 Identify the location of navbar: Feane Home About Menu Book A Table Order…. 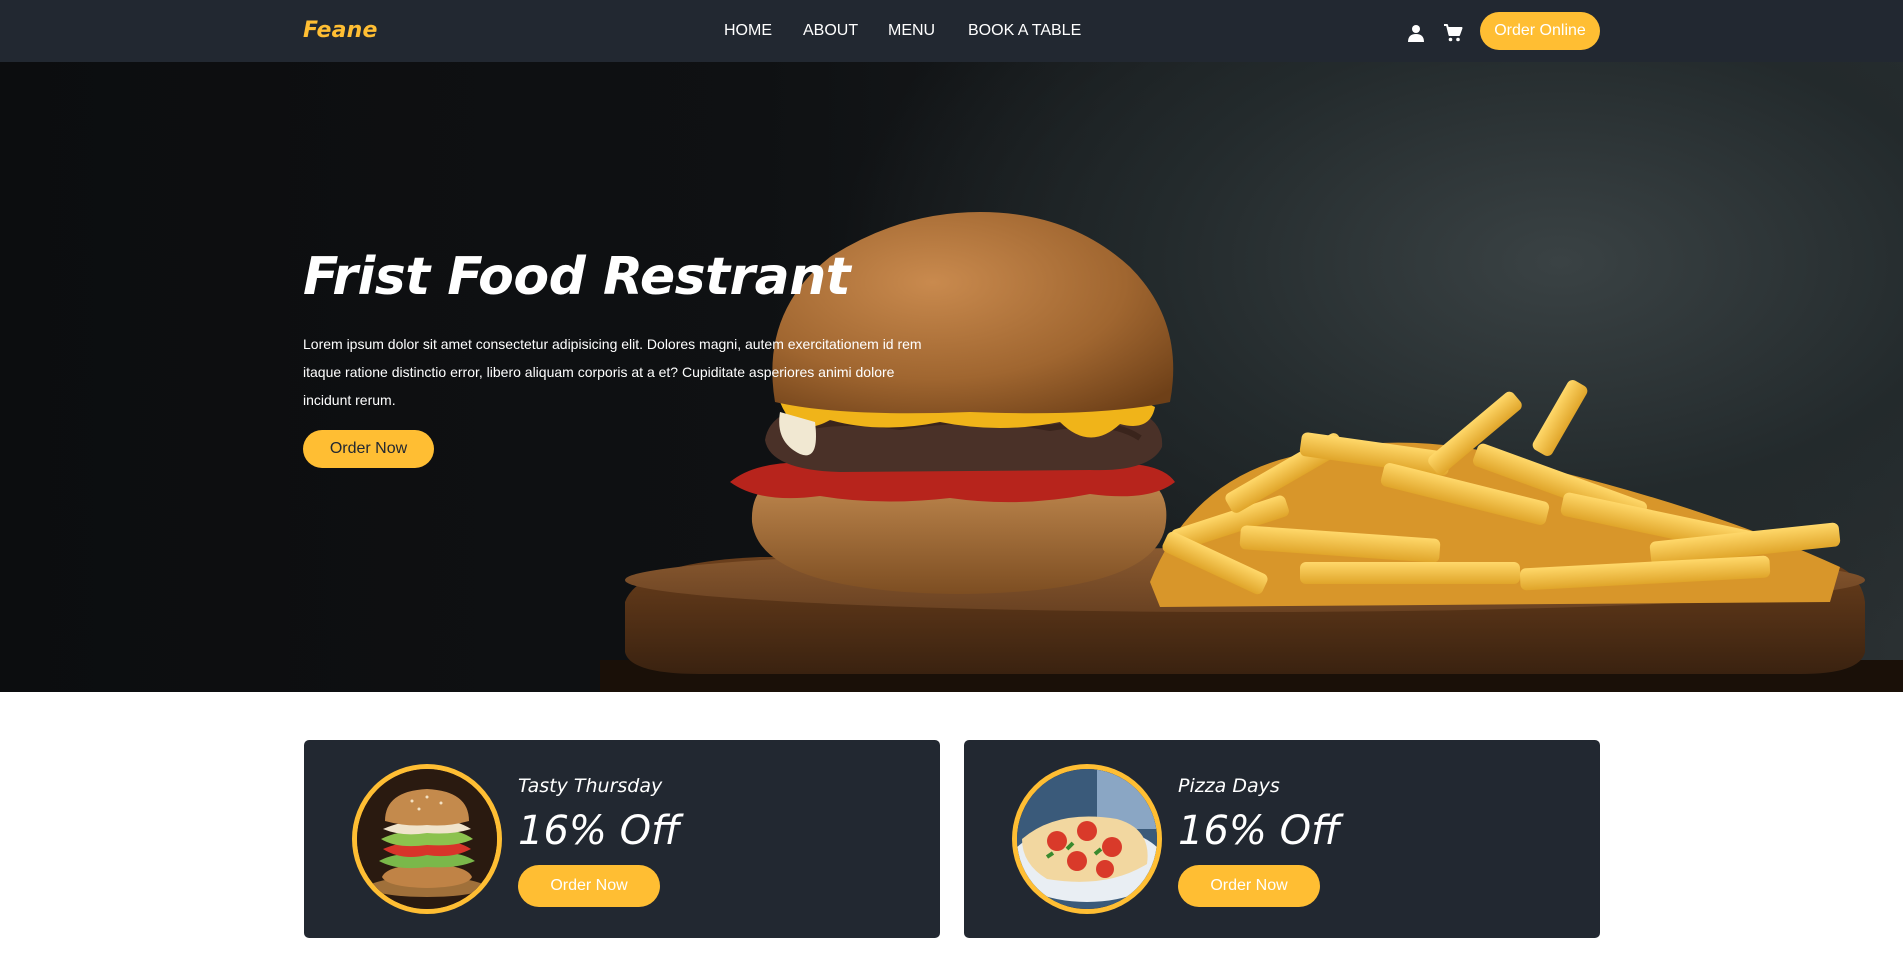
(951, 31).